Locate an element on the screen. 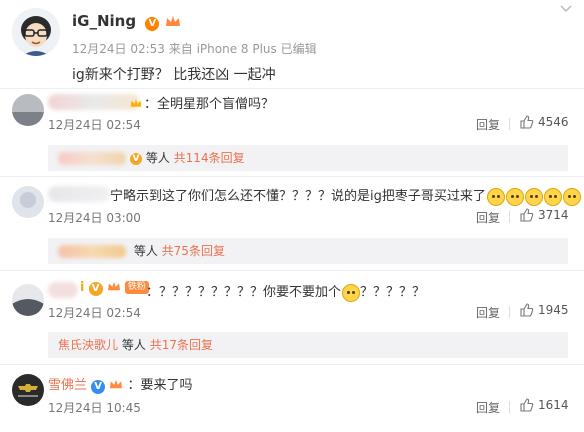 This screenshot has height=432, width=584. sub-reply-count: 共114条回复 is located at coordinates (209, 158).